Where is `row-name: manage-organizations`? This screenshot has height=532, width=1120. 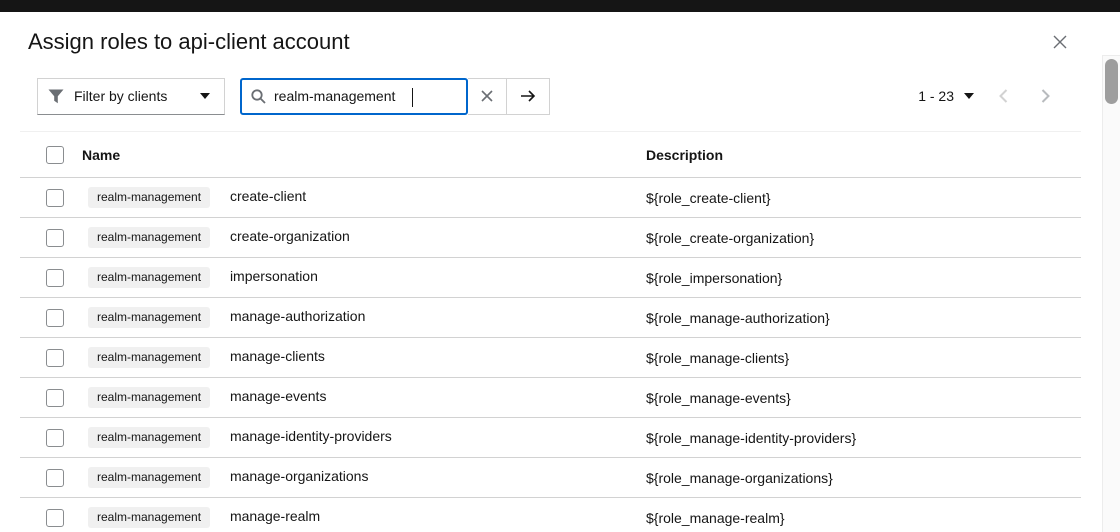 row-name: manage-organizations is located at coordinates (299, 476).